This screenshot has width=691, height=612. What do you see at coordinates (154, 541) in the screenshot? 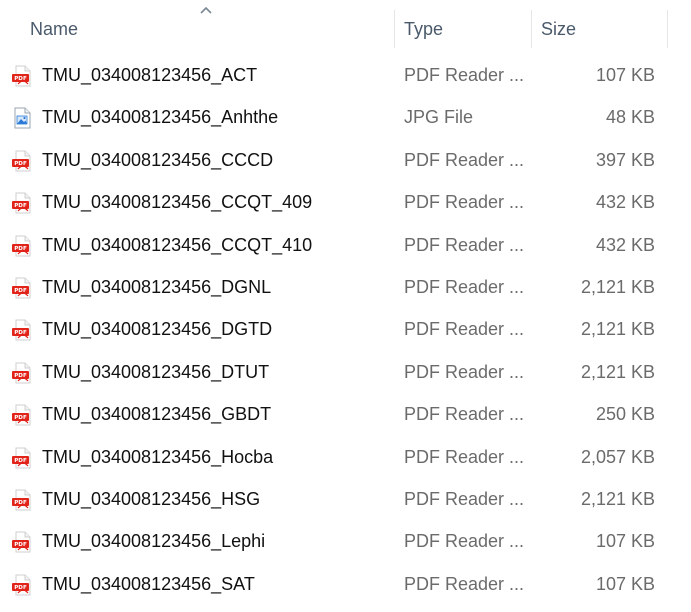
I see `file-name: TMU_034008123456_Lephi` at bounding box center [154, 541].